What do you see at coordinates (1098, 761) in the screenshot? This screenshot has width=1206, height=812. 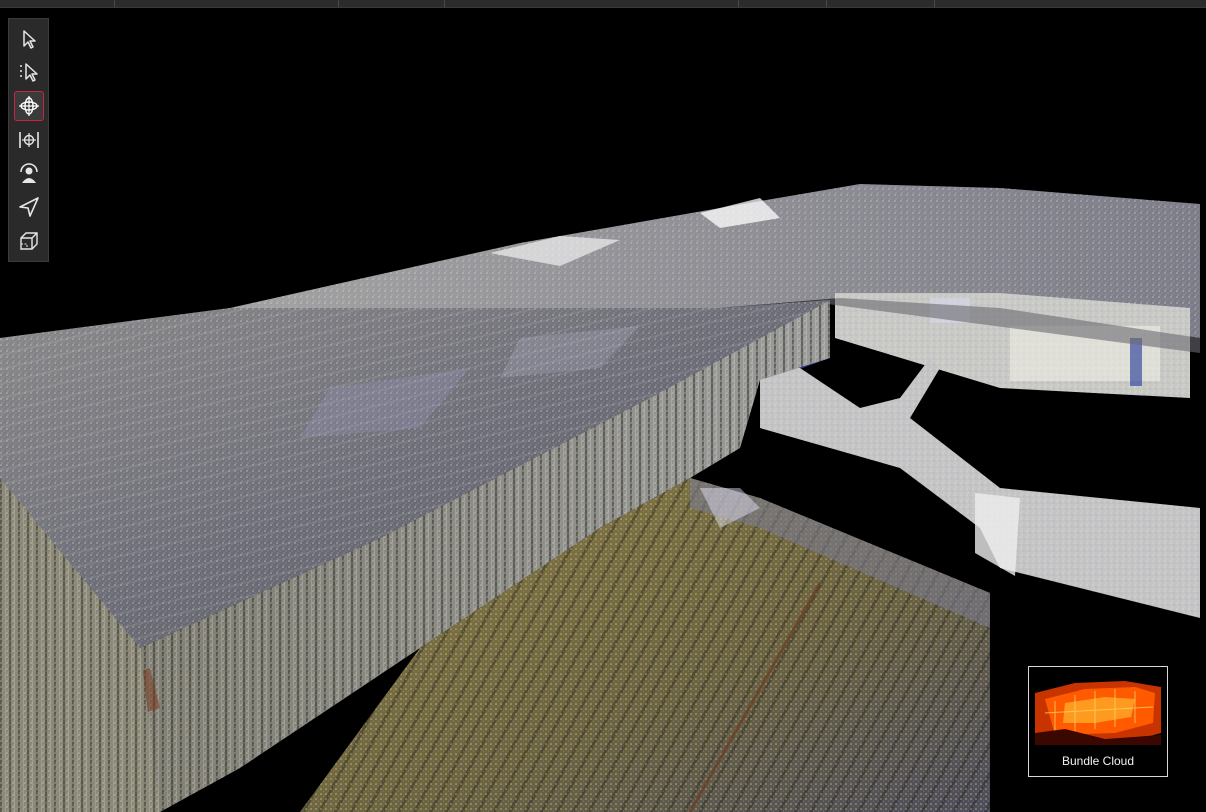 I see `preview-label: Bundle Cloud` at bounding box center [1098, 761].